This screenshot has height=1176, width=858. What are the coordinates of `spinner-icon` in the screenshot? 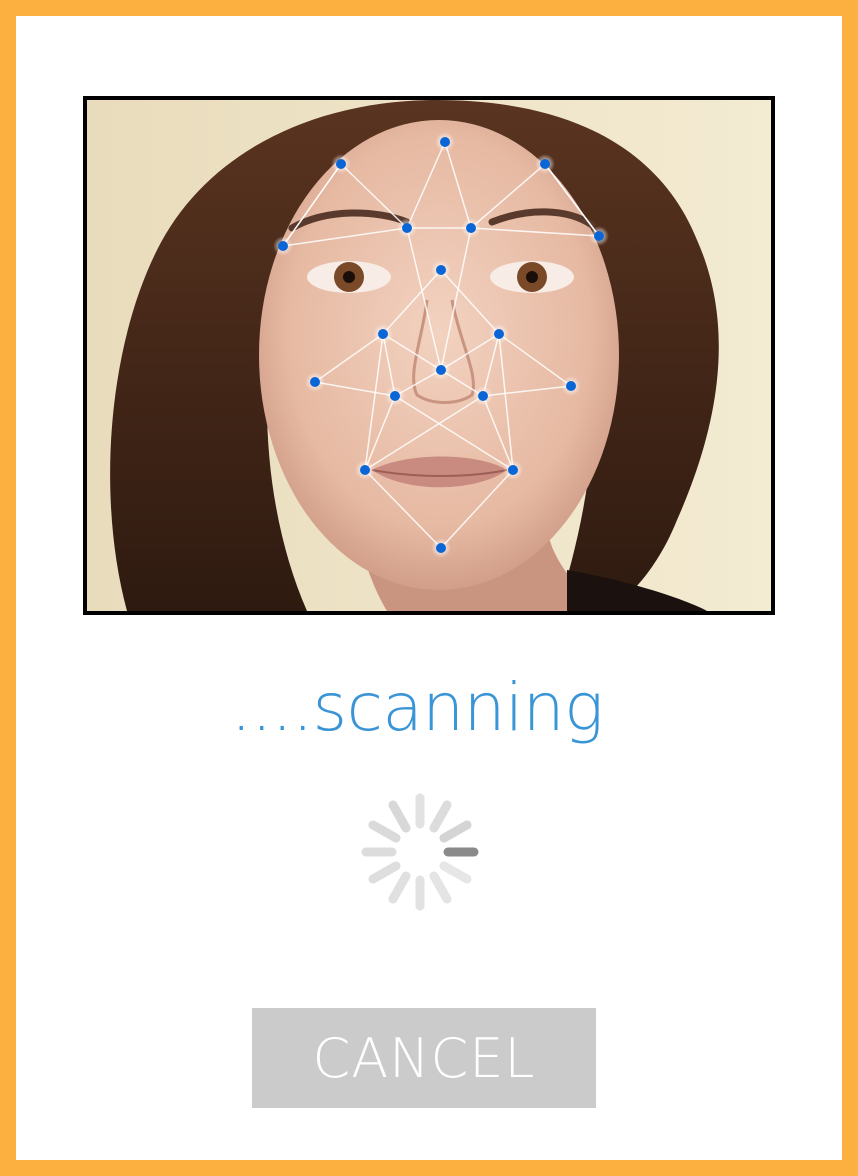 It's located at (420, 852).